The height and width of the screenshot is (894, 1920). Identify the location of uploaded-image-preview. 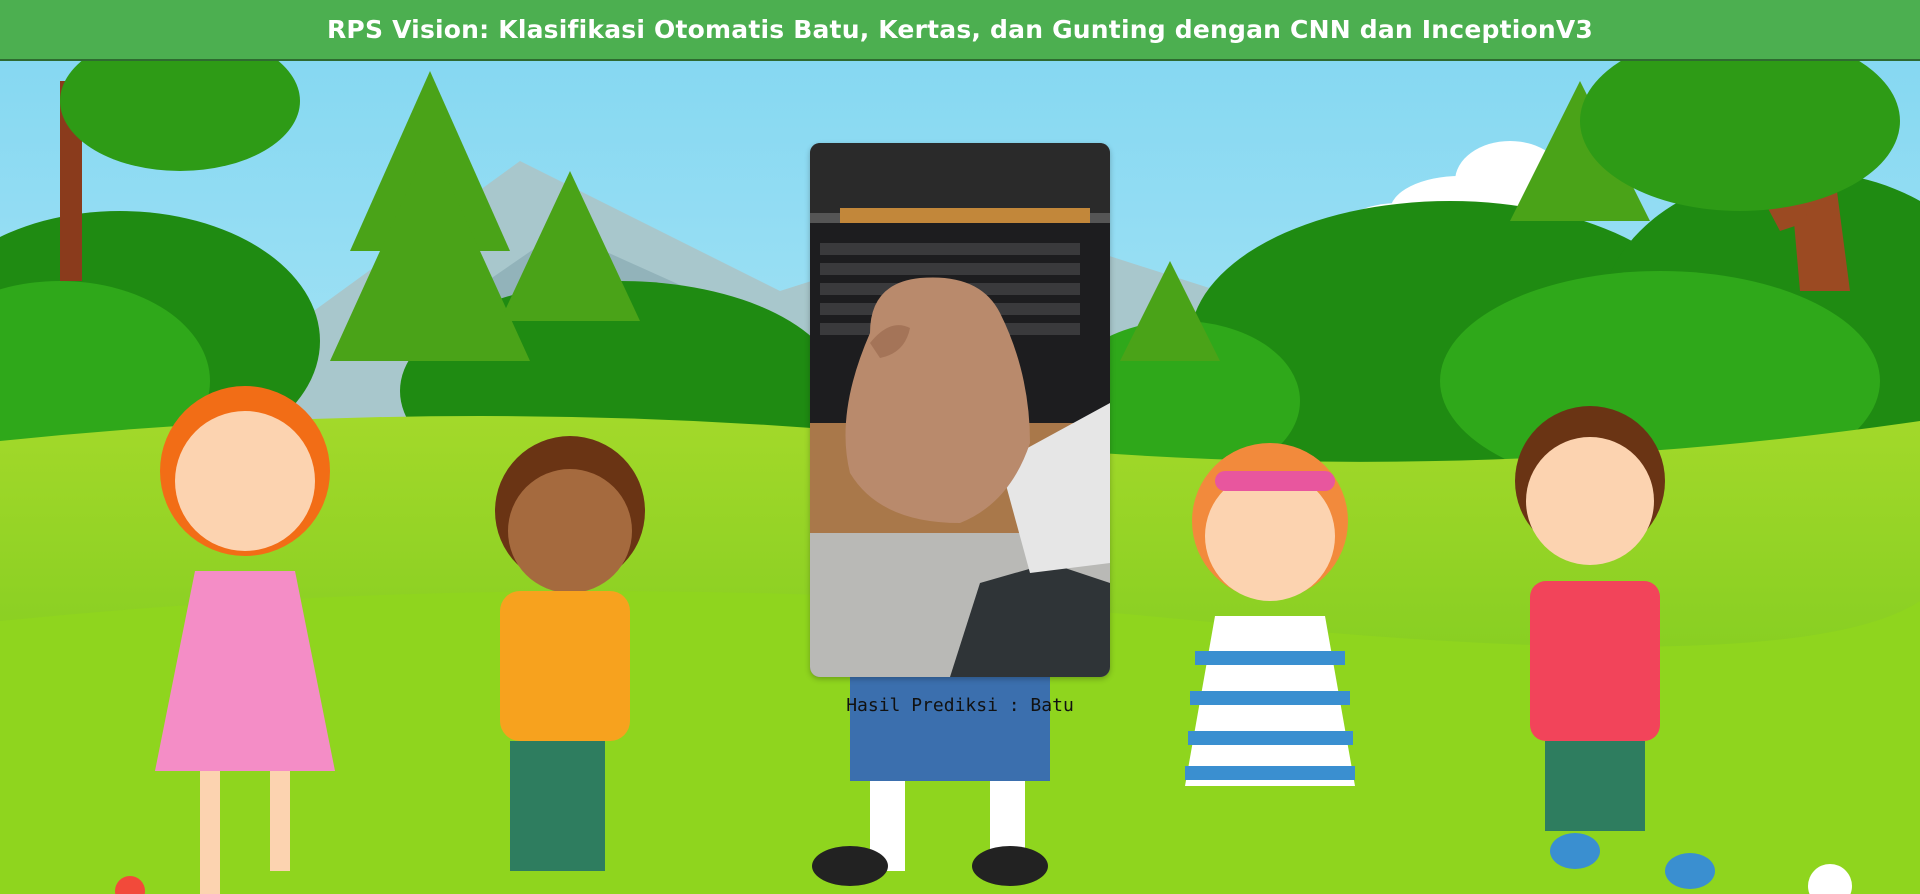
(960, 410).